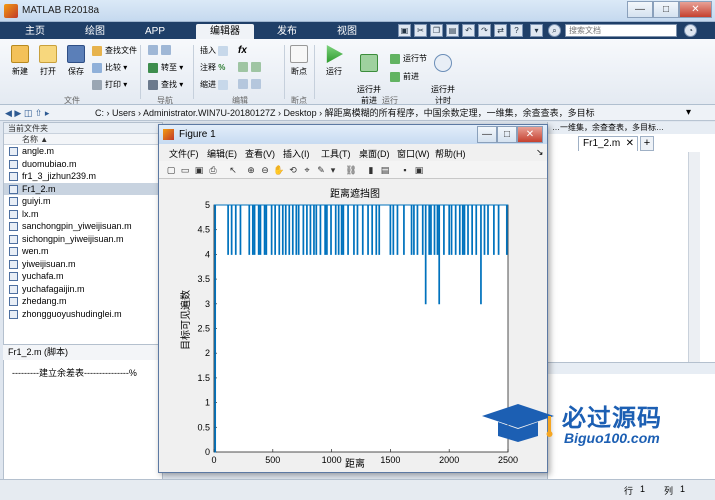  Describe the element at coordinates (109, 67) in the screenshot. I see `compare-button: 比较 ▾` at that location.